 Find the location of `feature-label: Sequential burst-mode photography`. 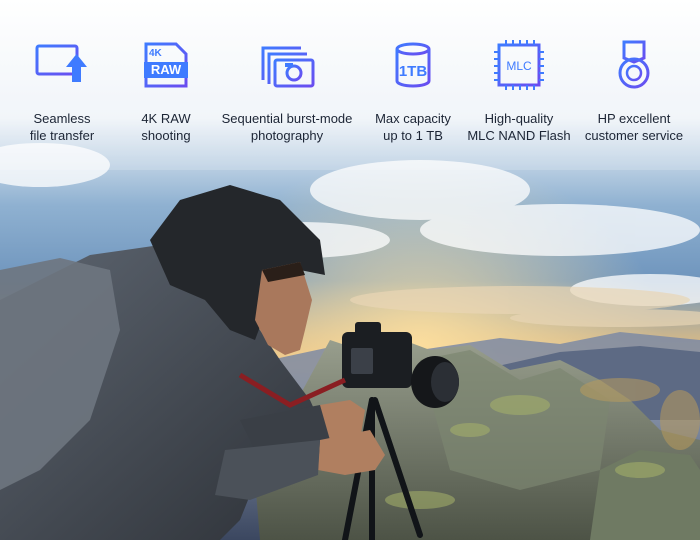

feature-label: Sequential burst-mode photography is located at coordinates (287, 127).